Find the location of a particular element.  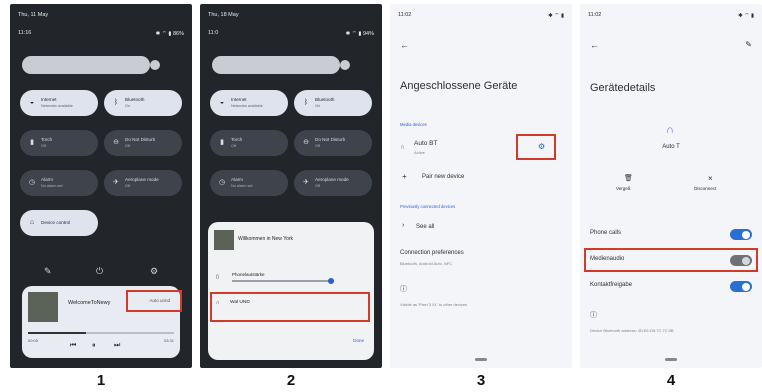

visibility-note: Visible as 'Pixel 3 XL' to other devices is located at coordinates (434, 304).